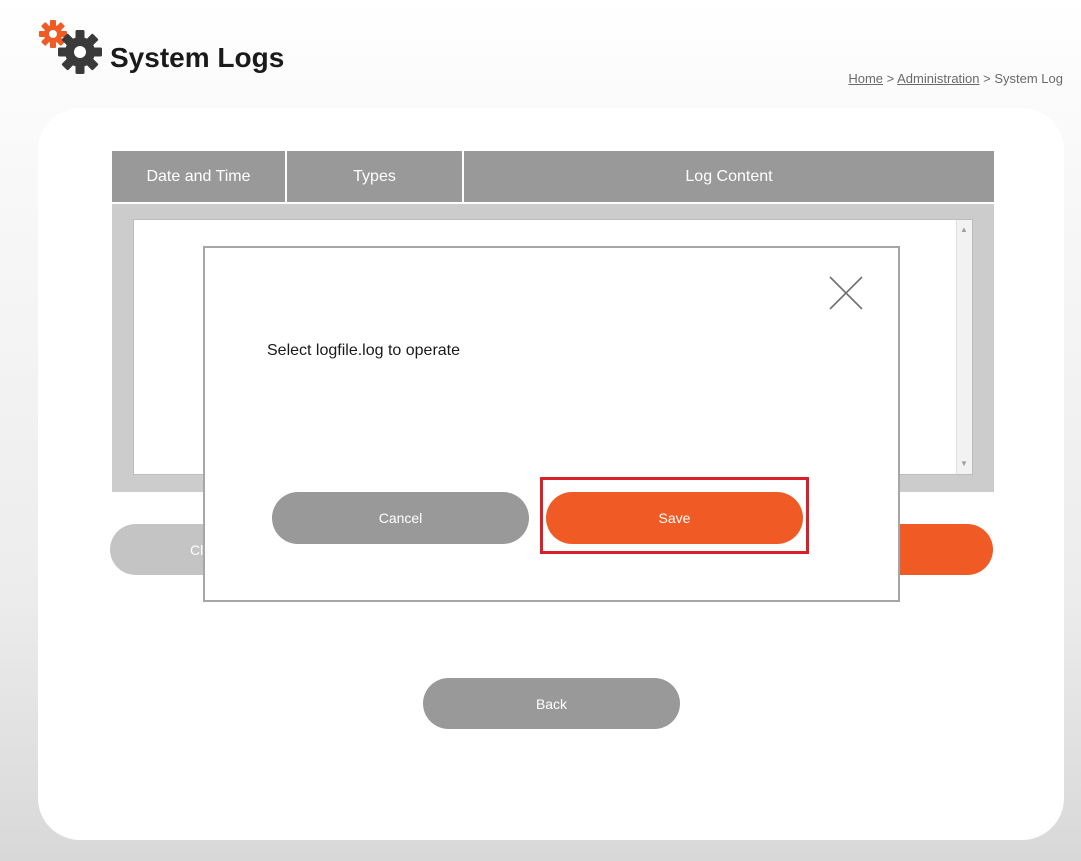 This screenshot has width=1081, height=861. I want to click on scroll-up-arrow-icon: ▲, so click(964, 230).